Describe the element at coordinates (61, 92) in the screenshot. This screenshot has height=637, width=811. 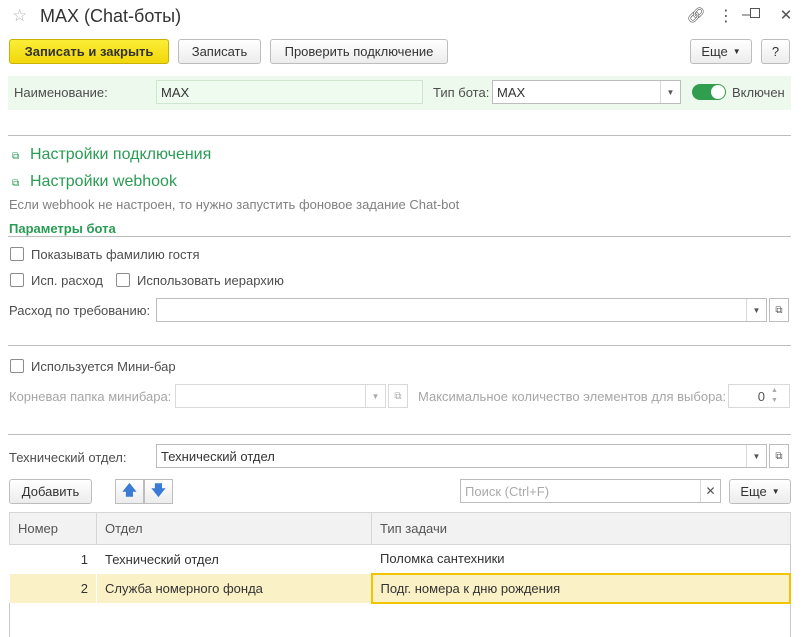
I see `name-label: Наименование:` at that location.